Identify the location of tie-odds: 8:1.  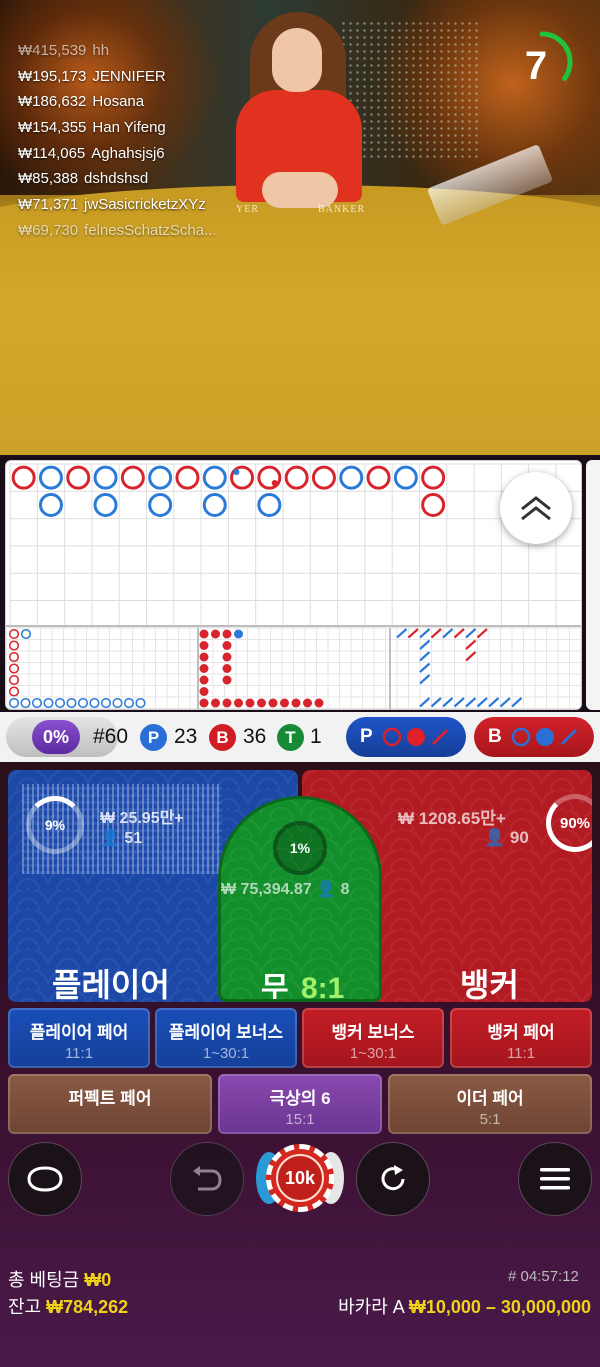
(322, 987).